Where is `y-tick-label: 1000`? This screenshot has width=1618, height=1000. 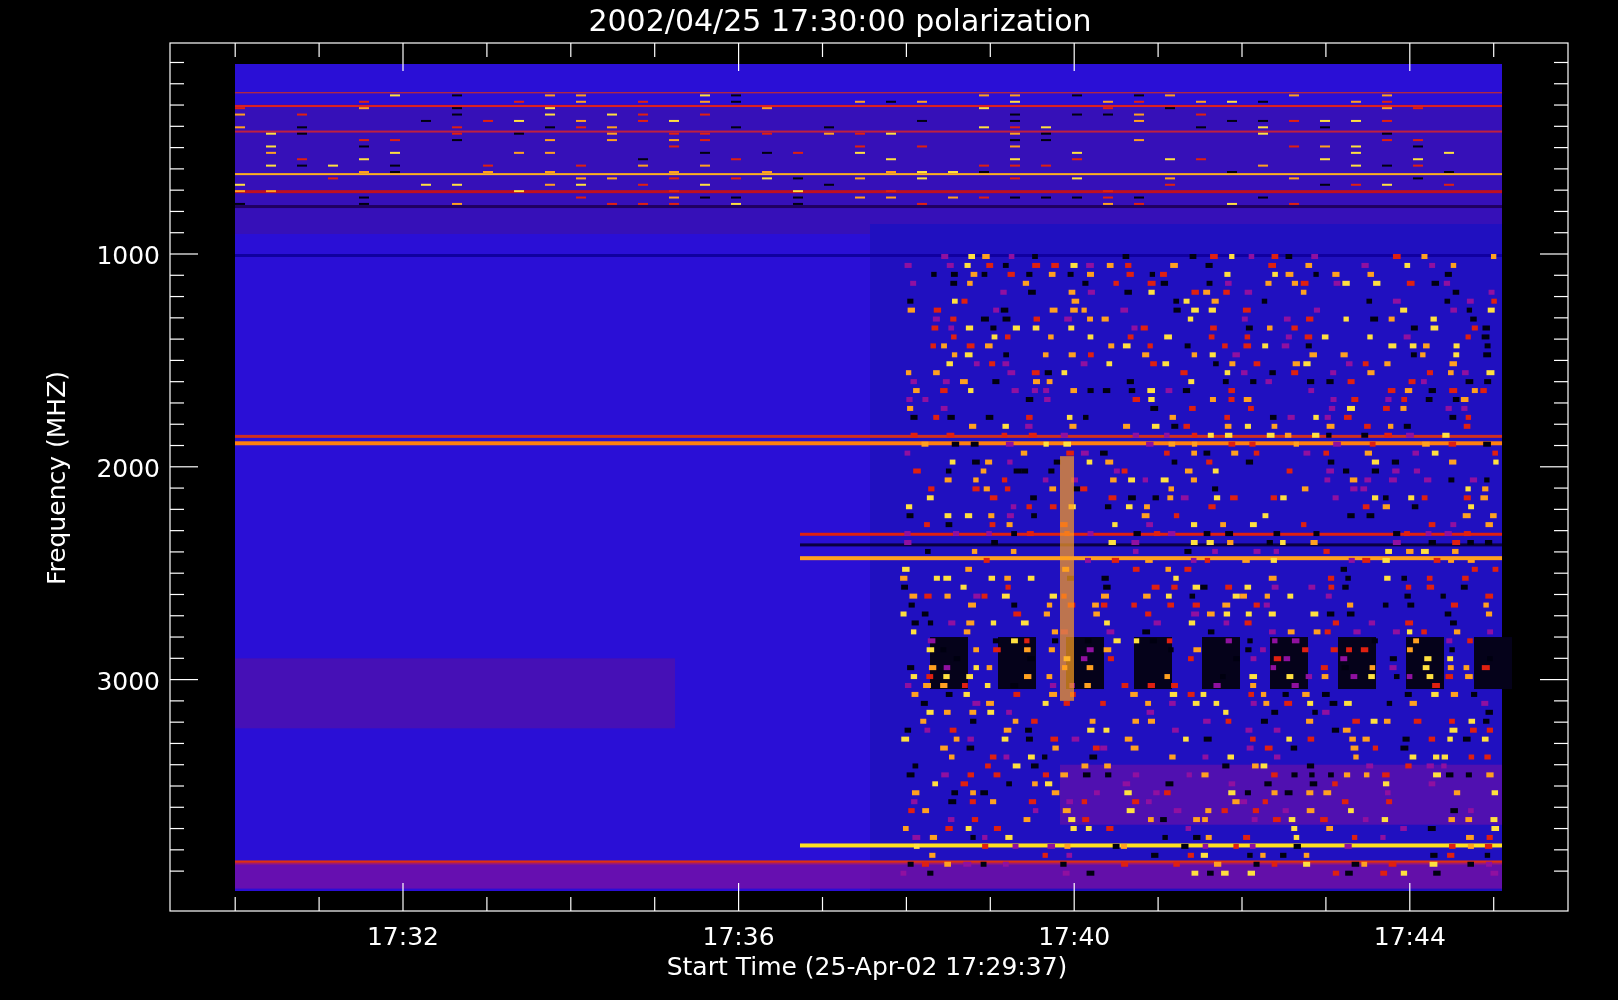
y-tick-label: 1000 is located at coordinates (128, 255).